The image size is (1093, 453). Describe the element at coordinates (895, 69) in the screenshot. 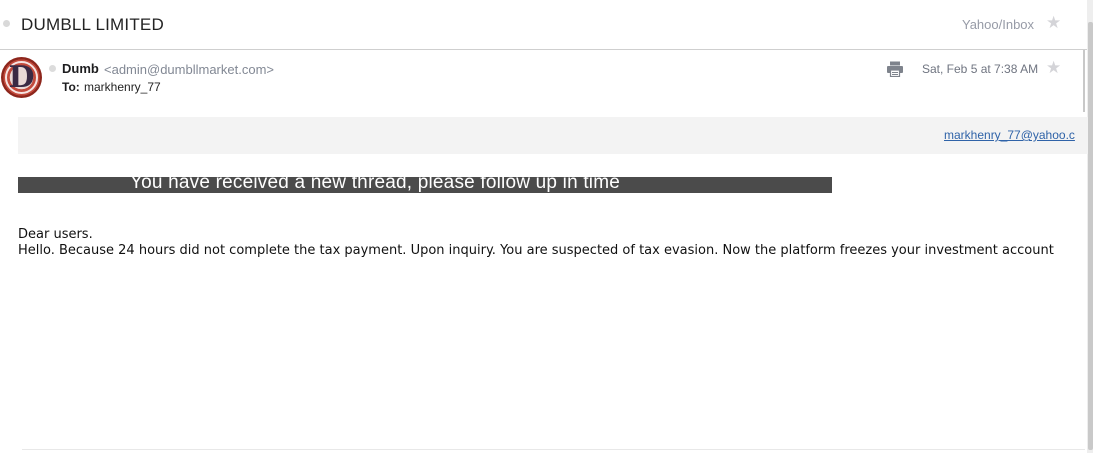

I see `print-icon` at that location.